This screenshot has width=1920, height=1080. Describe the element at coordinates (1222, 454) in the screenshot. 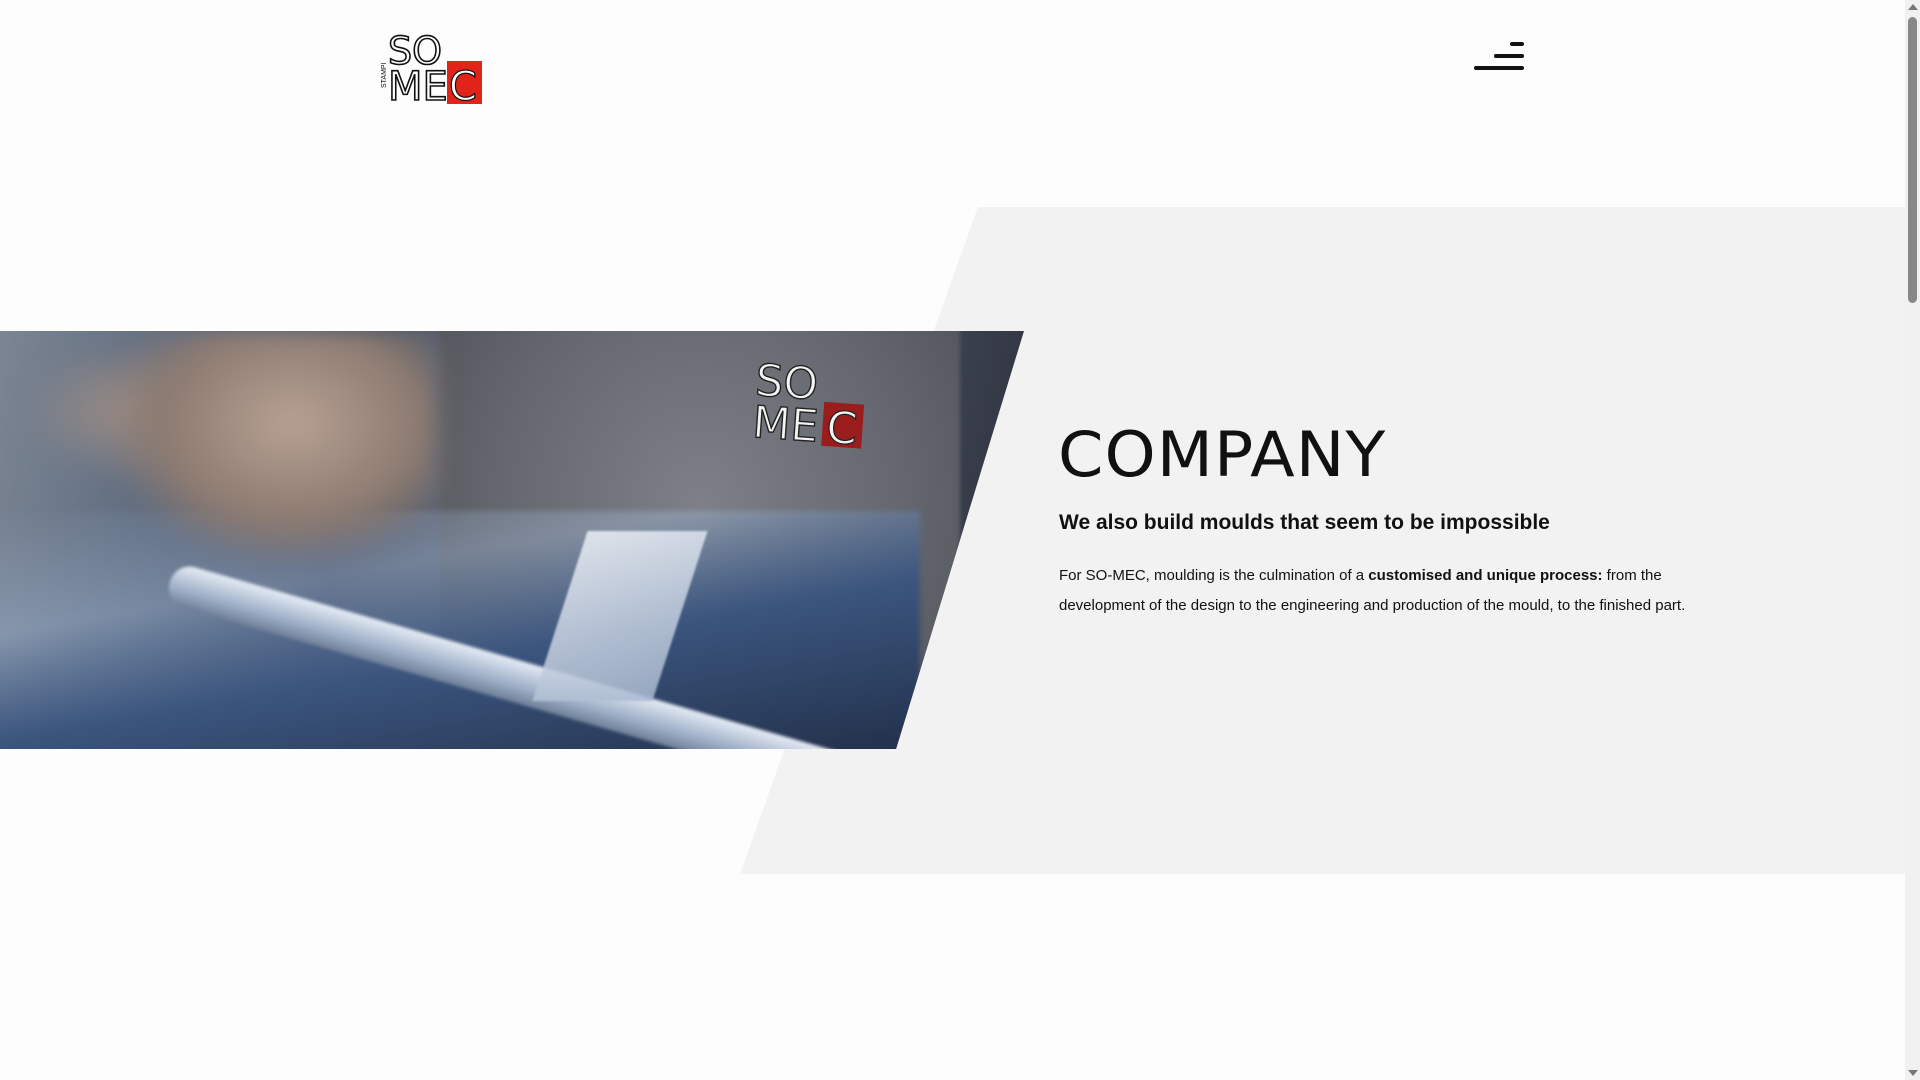

I see `company-title: COMPANY` at that location.